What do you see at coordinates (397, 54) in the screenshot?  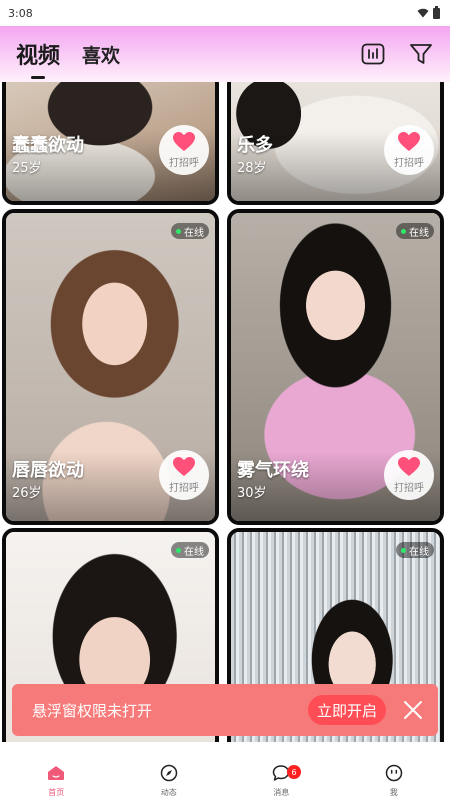 I see `header-actions` at bounding box center [397, 54].